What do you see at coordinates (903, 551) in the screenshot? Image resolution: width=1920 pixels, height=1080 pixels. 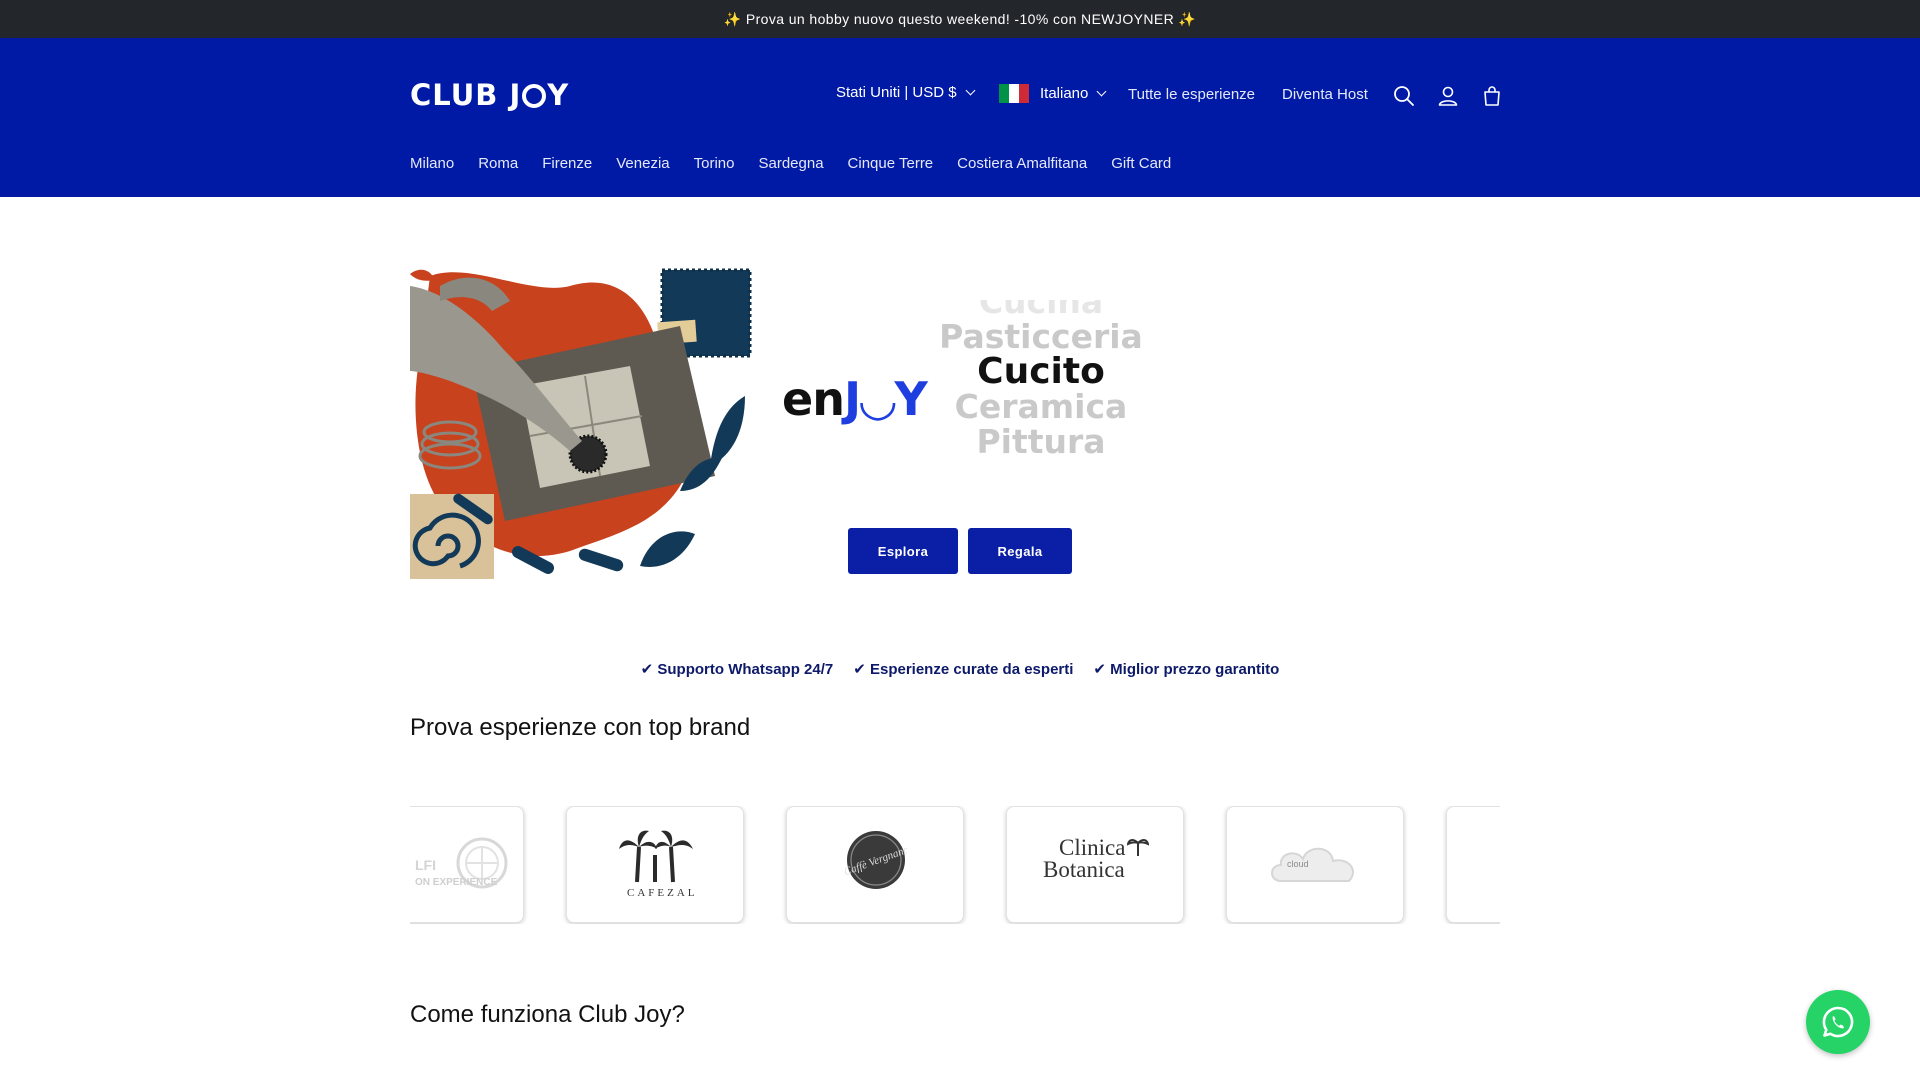 I see `explore-button: Esplora` at bounding box center [903, 551].